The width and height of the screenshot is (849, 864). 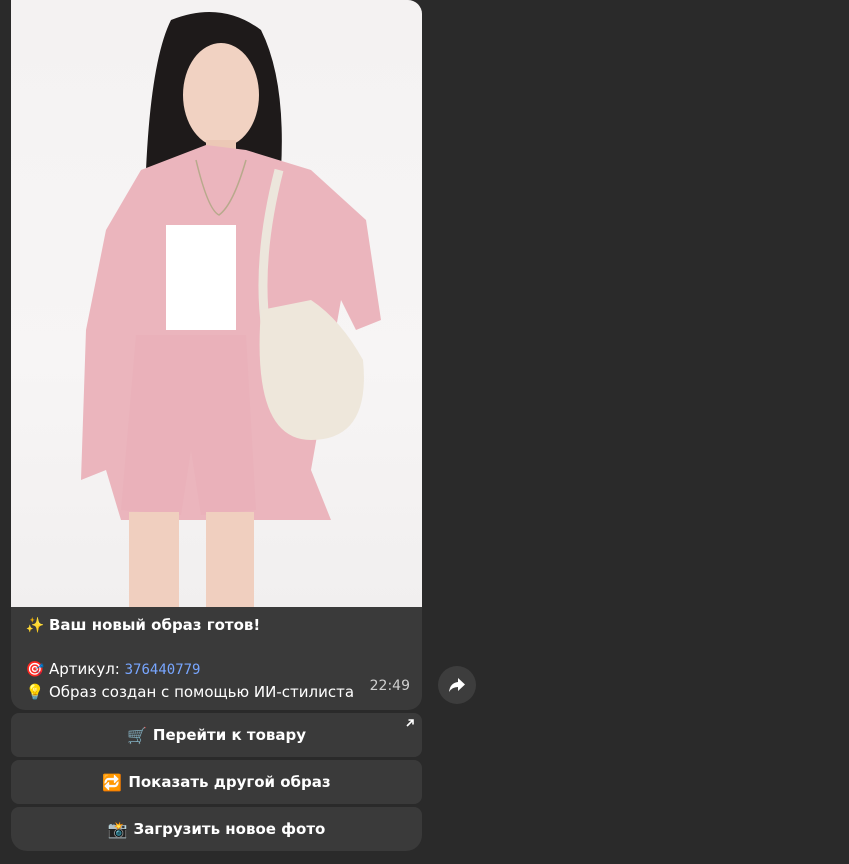 What do you see at coordinates (35, 625) in the screenshot?
I see `sparkles-icon: ✨` at bounding box center [35, 625].